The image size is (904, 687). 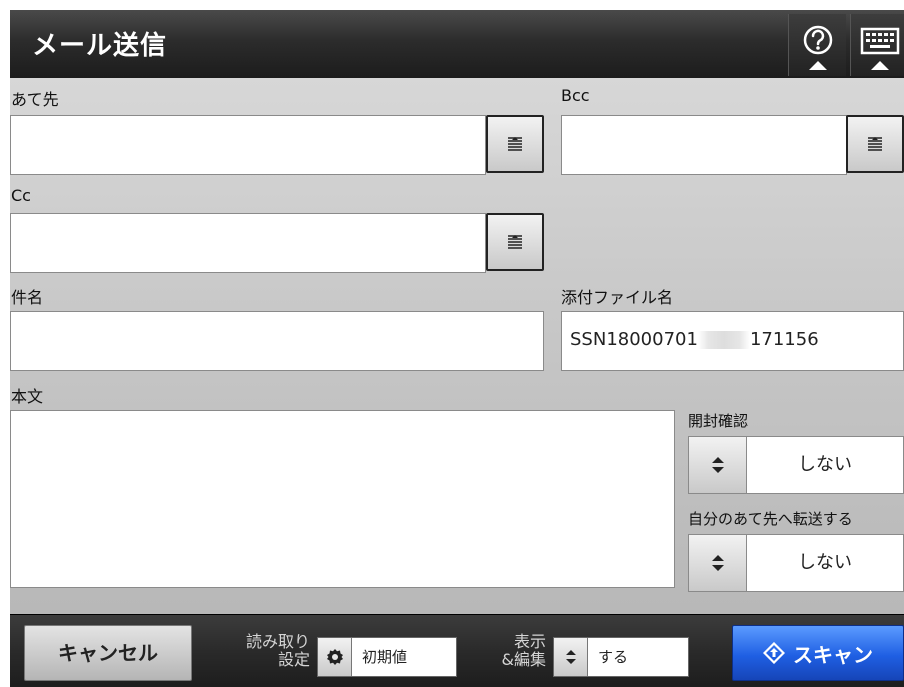 What do you see at coordinates (277, 341) in the screenshot?
I see `subject-field` at bounding box center [277, 341].